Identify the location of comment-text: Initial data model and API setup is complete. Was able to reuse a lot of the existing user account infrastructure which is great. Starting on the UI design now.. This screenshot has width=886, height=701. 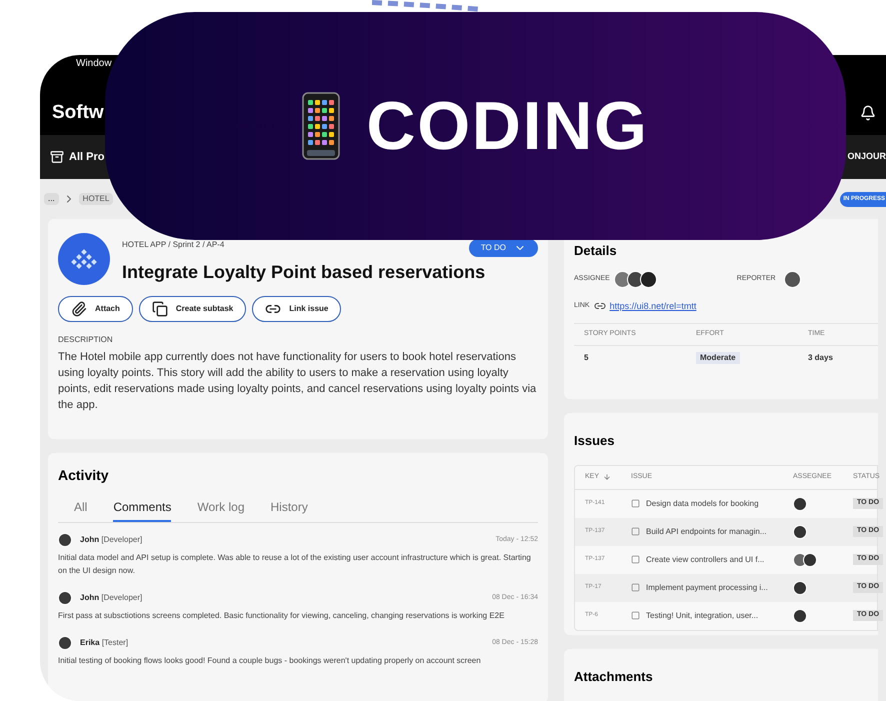
(295, 564).